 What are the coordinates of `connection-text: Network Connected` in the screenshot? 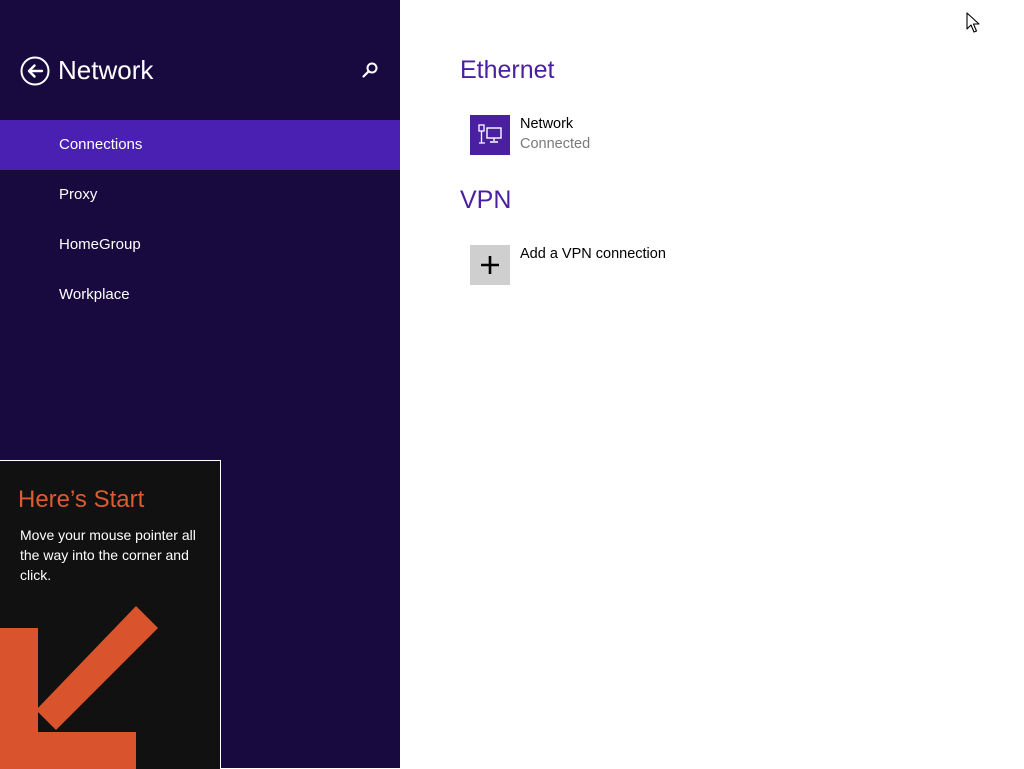 It's located at (555, 135).